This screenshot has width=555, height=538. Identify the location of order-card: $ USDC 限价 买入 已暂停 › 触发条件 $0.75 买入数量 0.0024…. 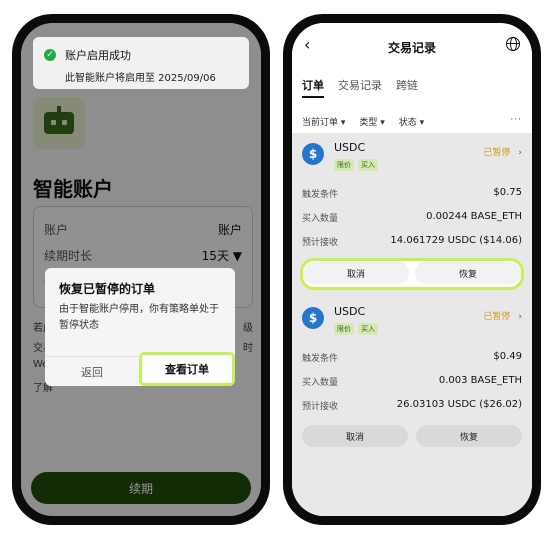
(412, 215).